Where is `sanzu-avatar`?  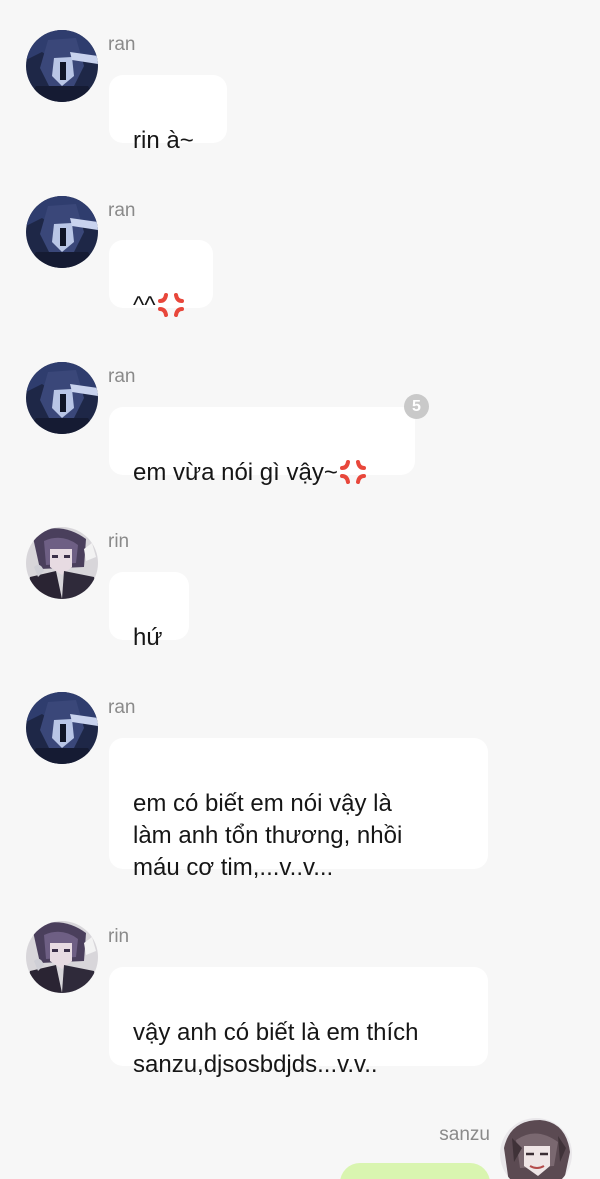 sanzu-avatar is located at coordinates (536, 1148).